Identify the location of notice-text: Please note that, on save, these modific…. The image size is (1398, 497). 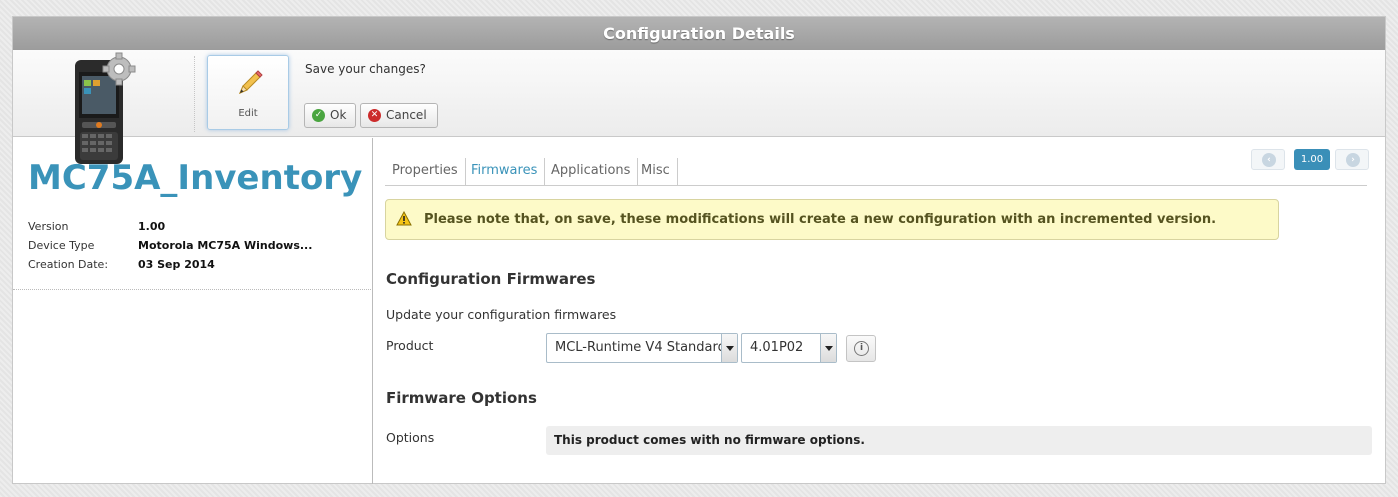
(820, 219).